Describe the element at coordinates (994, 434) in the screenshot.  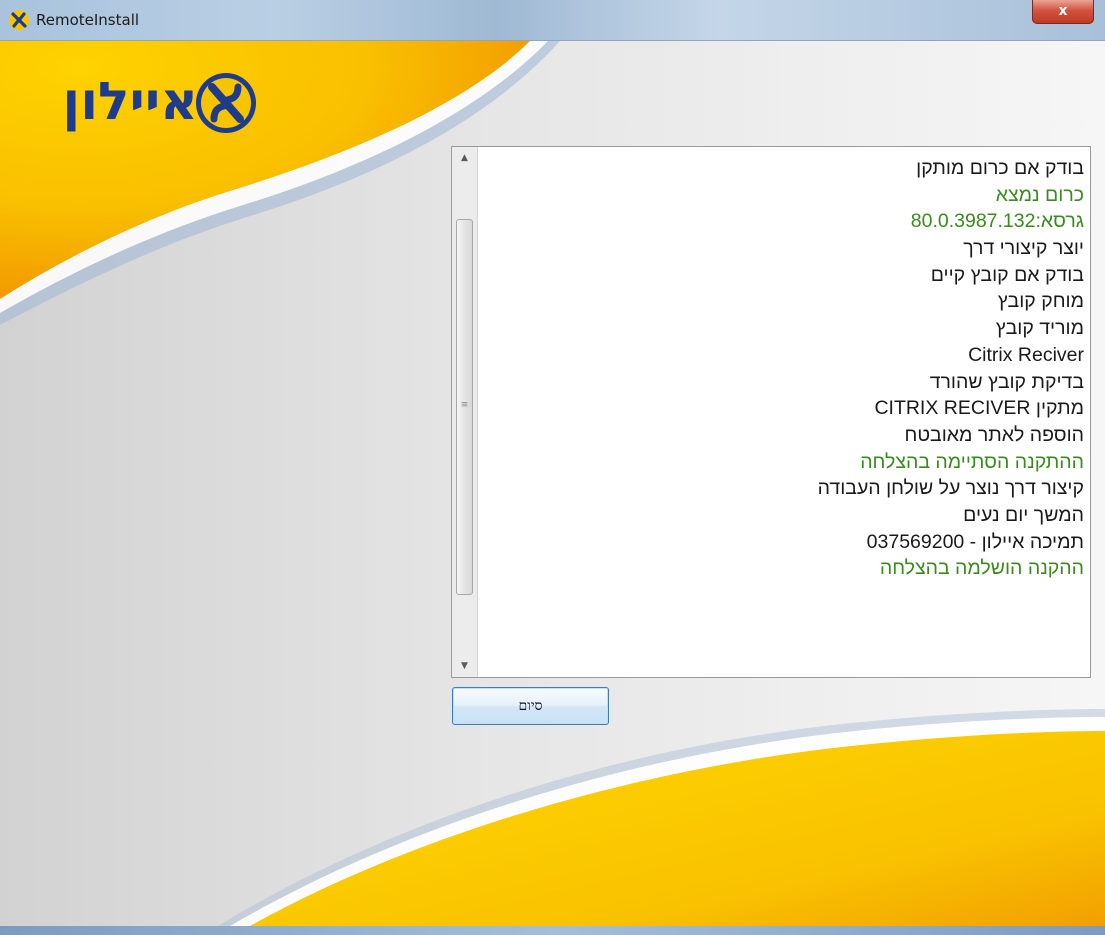
I see `log-line: הוספה לאתר מאובטח` at that location.